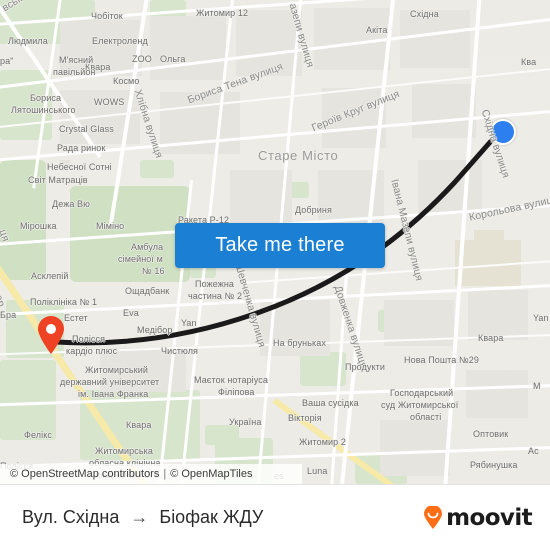 The width and height of the screenshot is (550, 550). Describe the element at coordinates (211, 474) in the screenshot. I see `attribution-tiles: © OpenMapTiles` at that location.